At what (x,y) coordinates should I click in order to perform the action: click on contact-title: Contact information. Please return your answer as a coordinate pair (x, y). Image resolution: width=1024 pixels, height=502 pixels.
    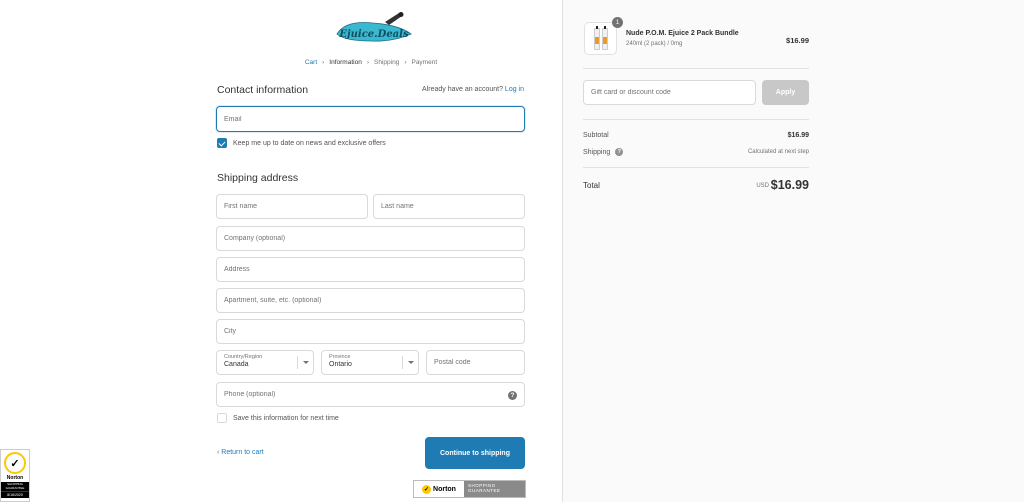
    Looking at the image, I should click on (263, 90).